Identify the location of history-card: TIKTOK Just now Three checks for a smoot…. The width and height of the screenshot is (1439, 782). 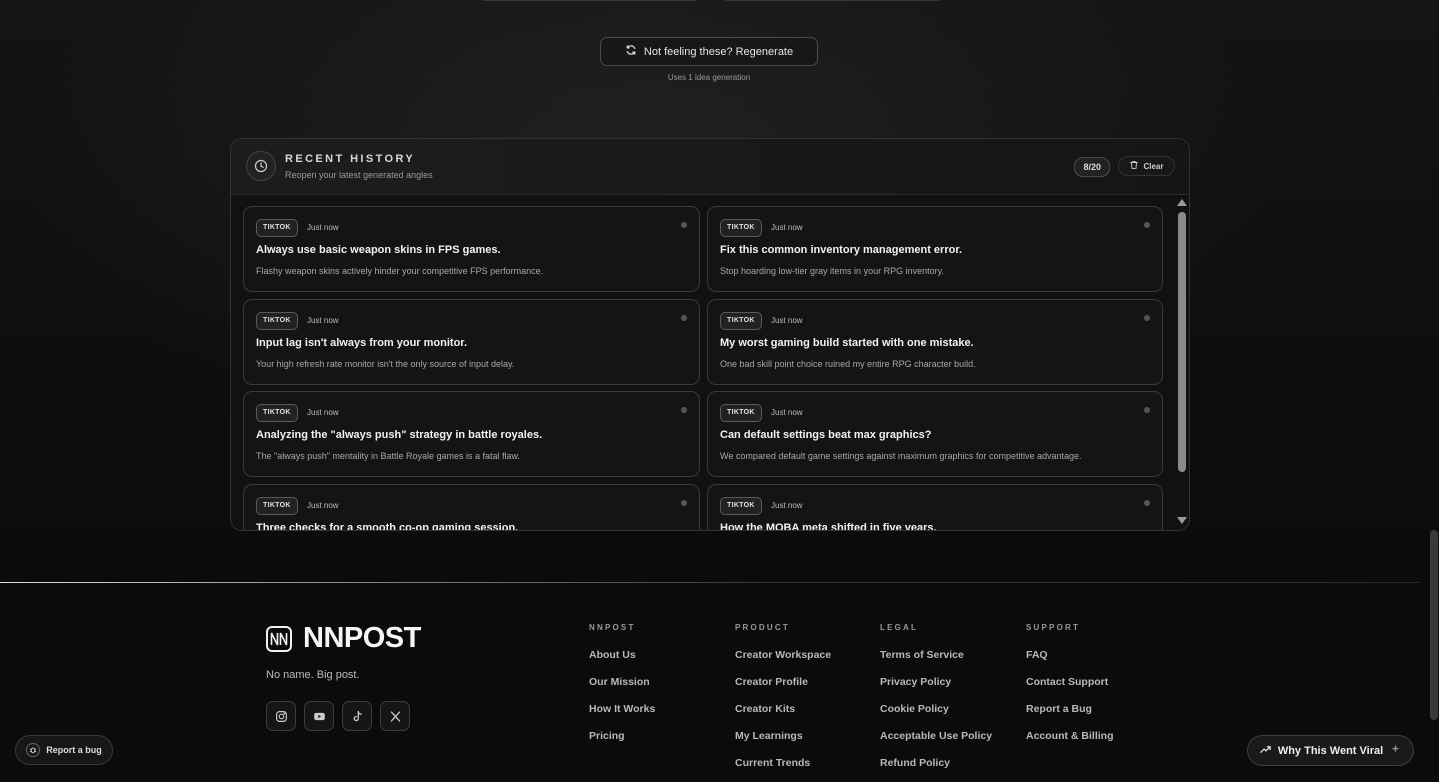
(471, 507).